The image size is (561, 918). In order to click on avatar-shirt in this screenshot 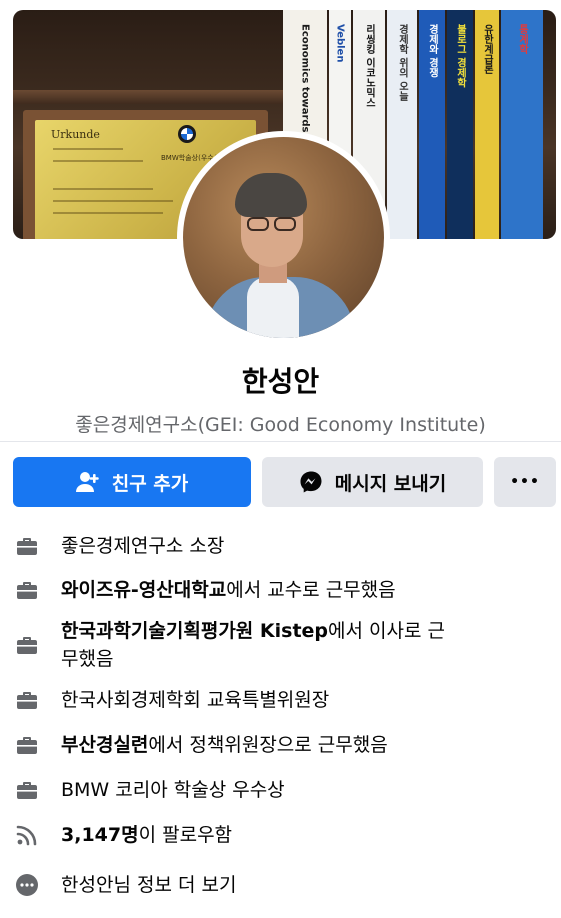, I will do `click(273, 307)`.